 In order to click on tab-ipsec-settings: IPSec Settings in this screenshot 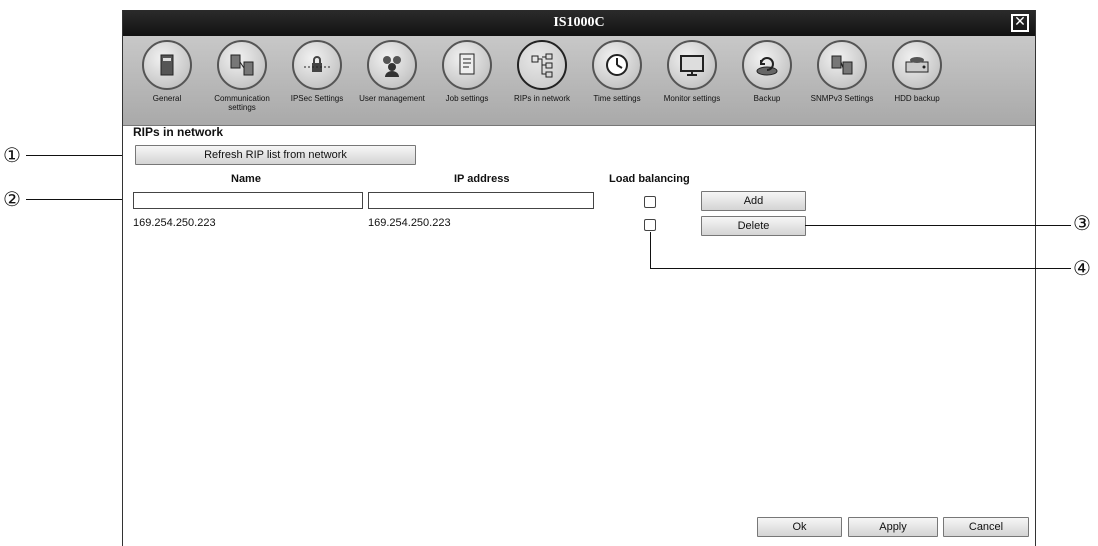, I will do `click(317, 71)`.